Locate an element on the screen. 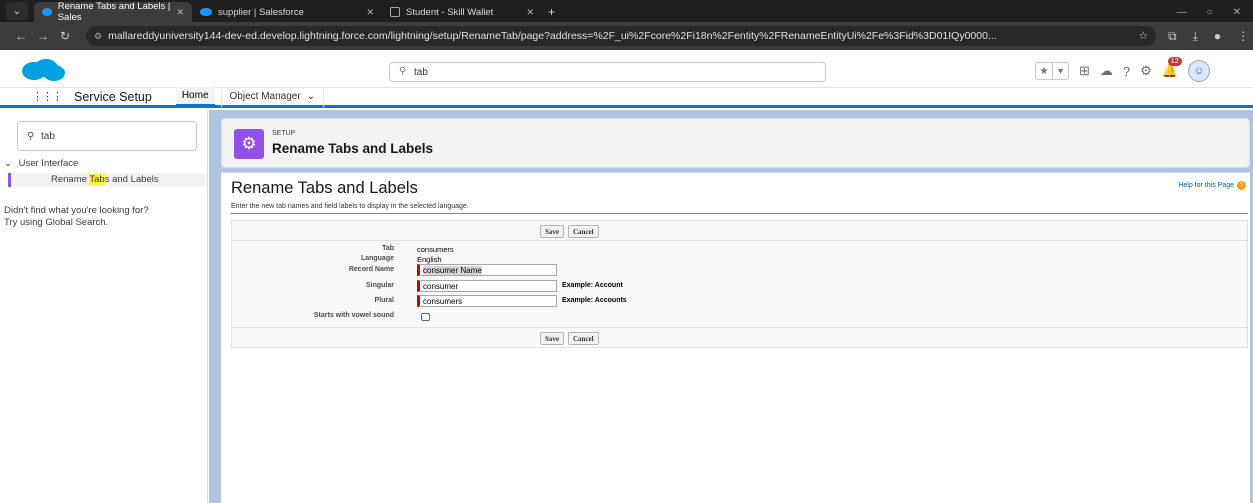 This screenshot has width=1253, height=503. form-row-singular: Singular consumer Example: Account is located at coordinates (739, 287).